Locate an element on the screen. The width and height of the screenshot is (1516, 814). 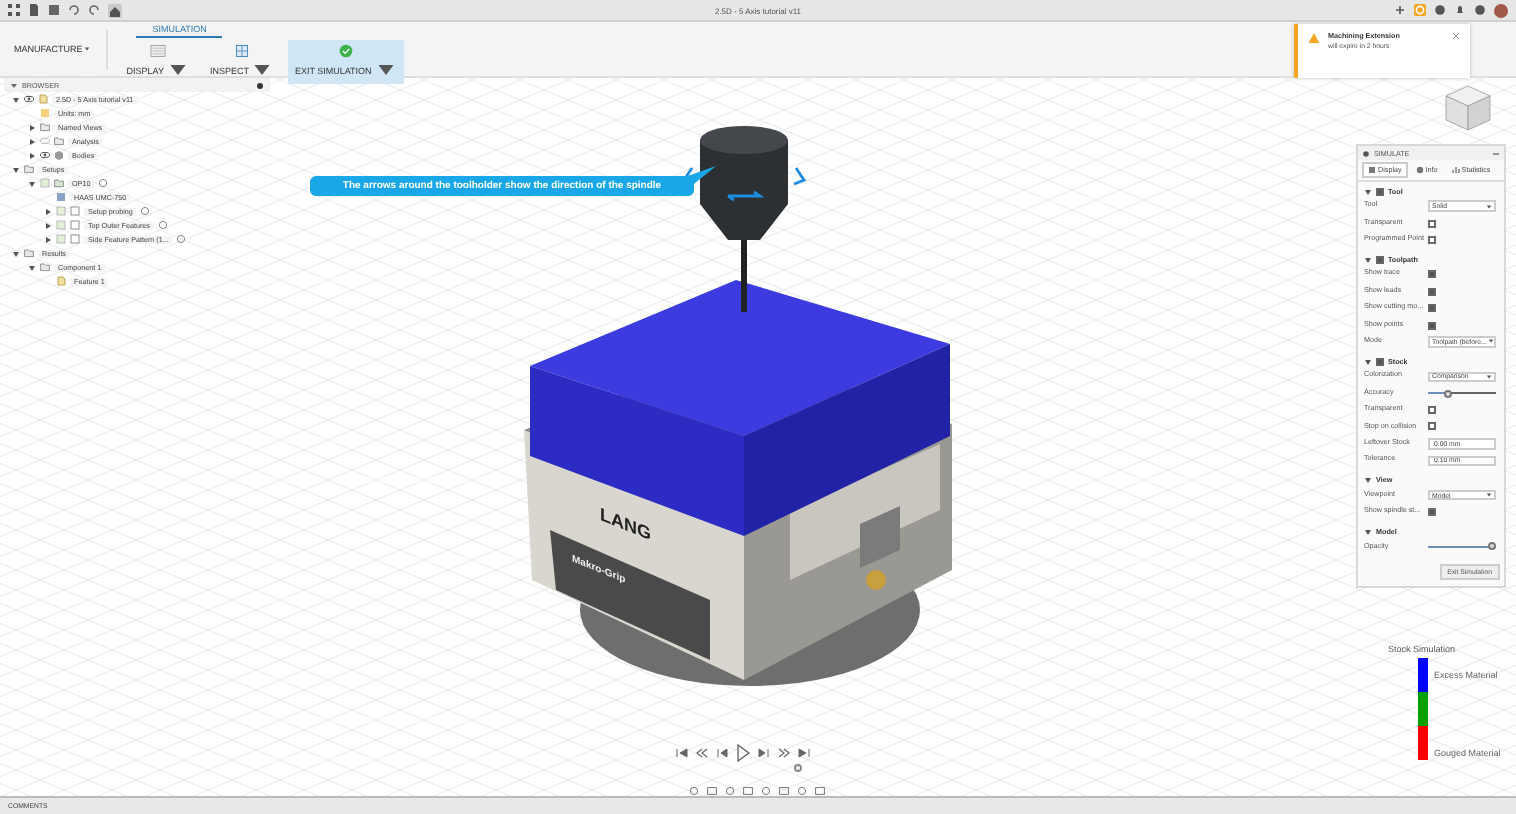
folder-icon is located at coordinates (29, 169).